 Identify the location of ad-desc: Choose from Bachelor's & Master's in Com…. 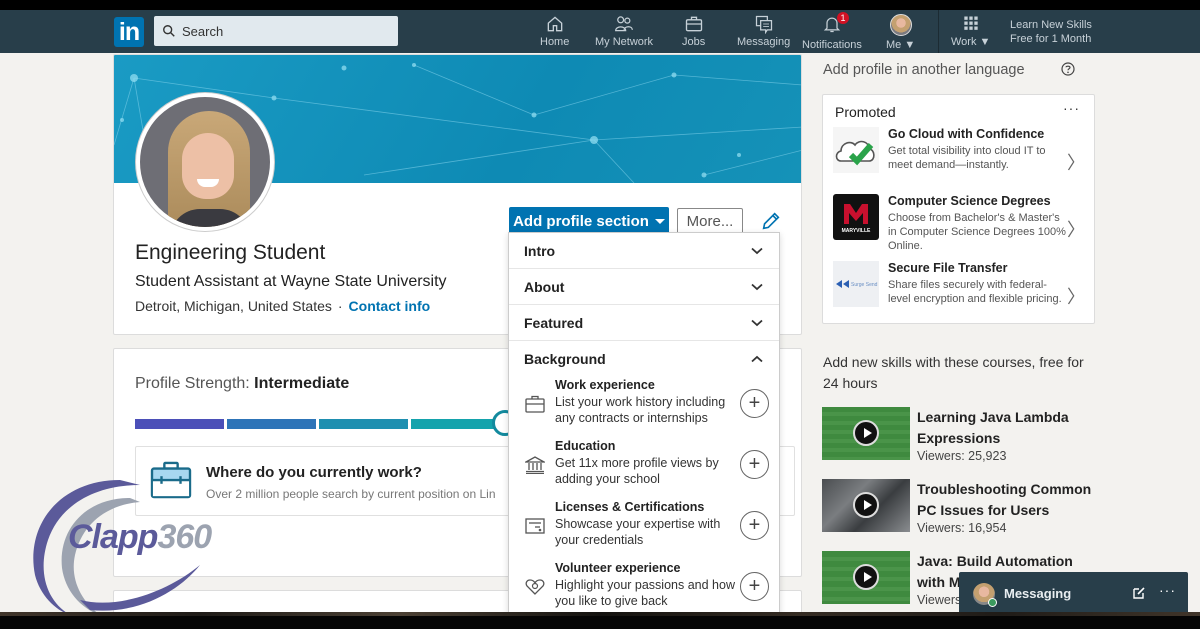
(977, 232).